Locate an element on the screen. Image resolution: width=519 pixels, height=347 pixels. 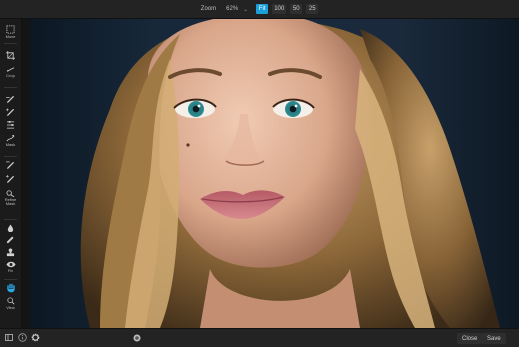
tool-refine-mask: Refine Mask is located at coordinates (10, 197).